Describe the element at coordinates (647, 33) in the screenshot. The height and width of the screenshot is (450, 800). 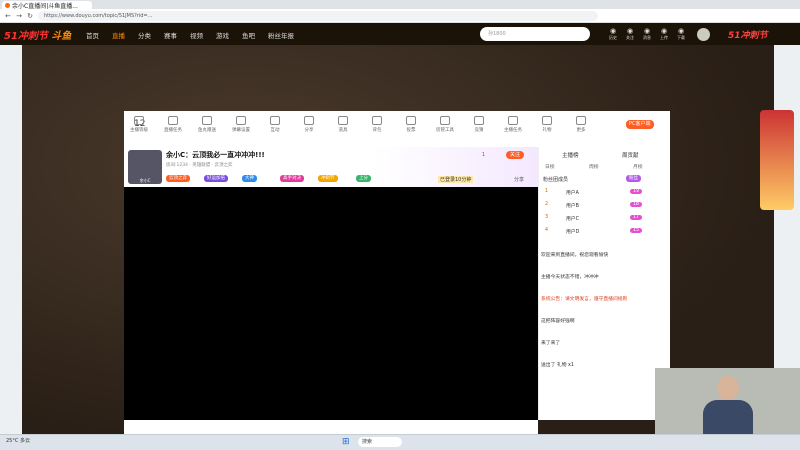
I see `header-icon-2: ◉ 消息` at that location.